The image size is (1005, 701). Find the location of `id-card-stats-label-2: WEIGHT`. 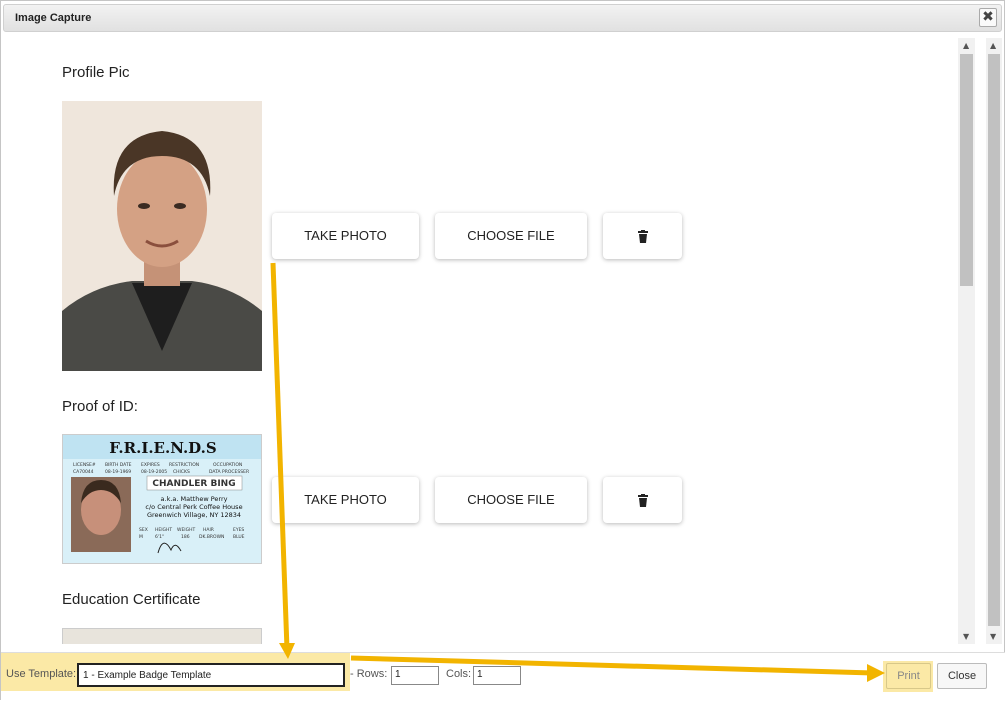

id-card-stats-label-2: WEIGHT is located at coordinates (186, 530).